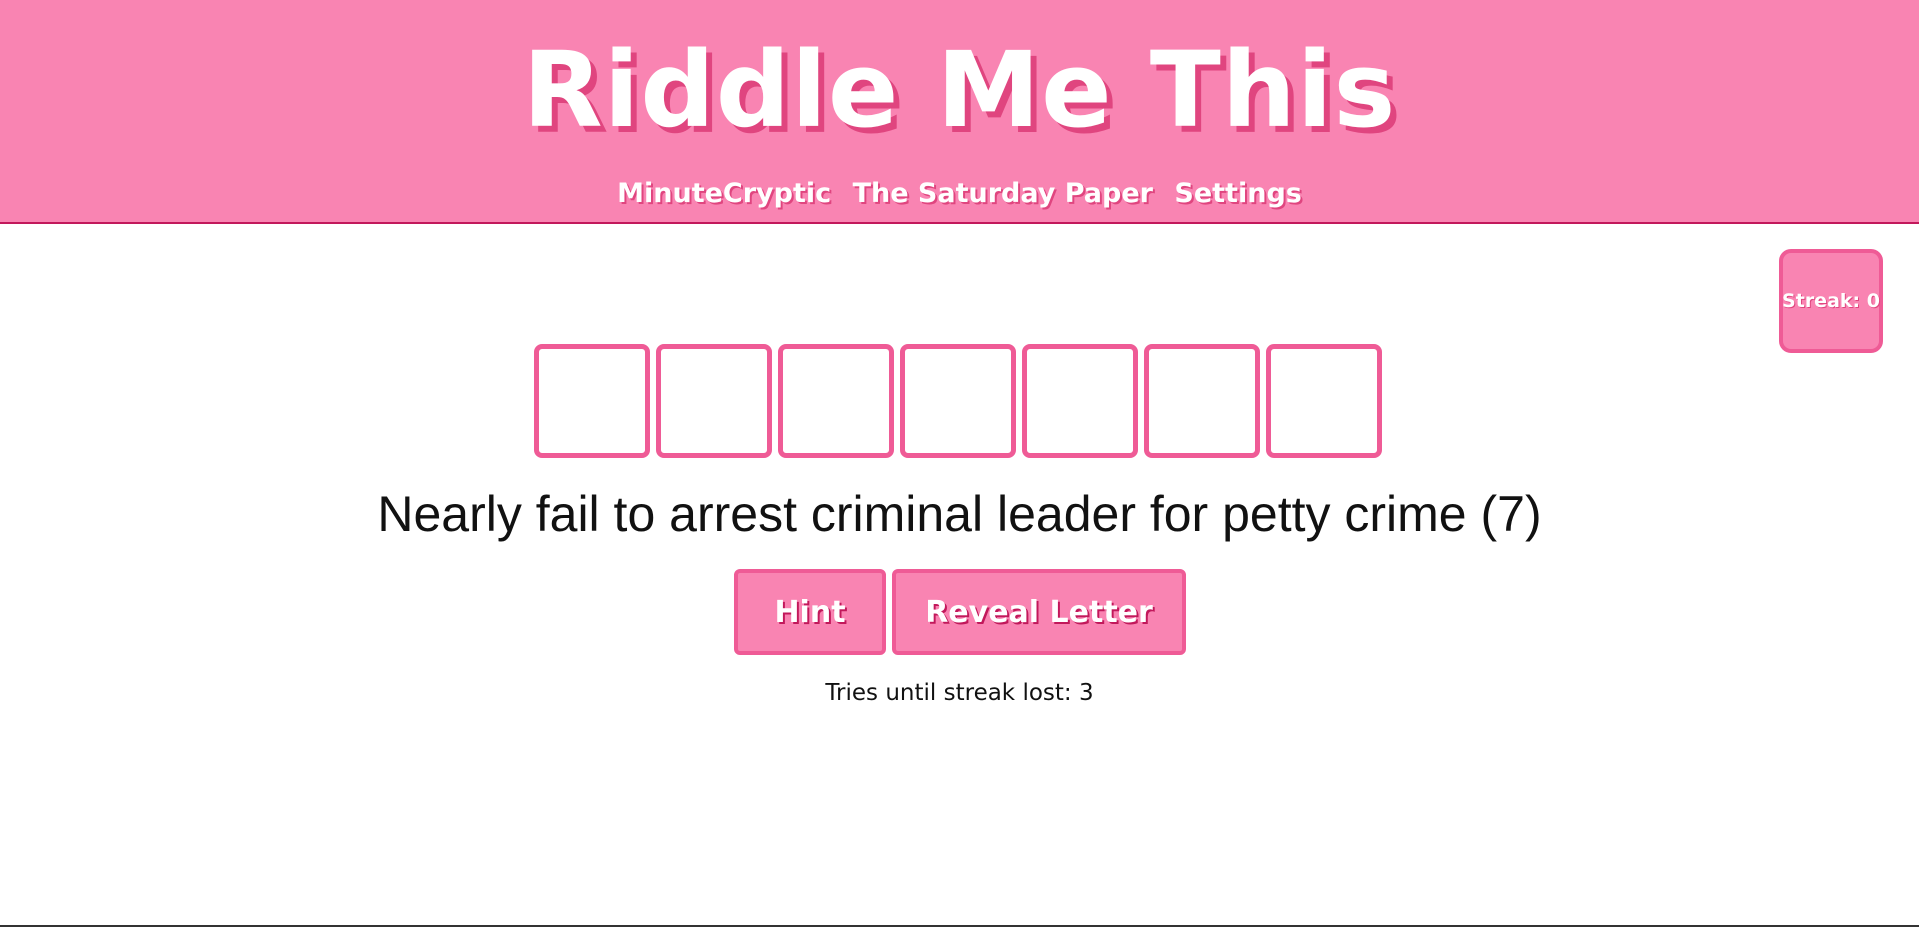  Describe the element at coordinates (810, 612) in the screenshot. I see `hint-button: Hint` at that location.